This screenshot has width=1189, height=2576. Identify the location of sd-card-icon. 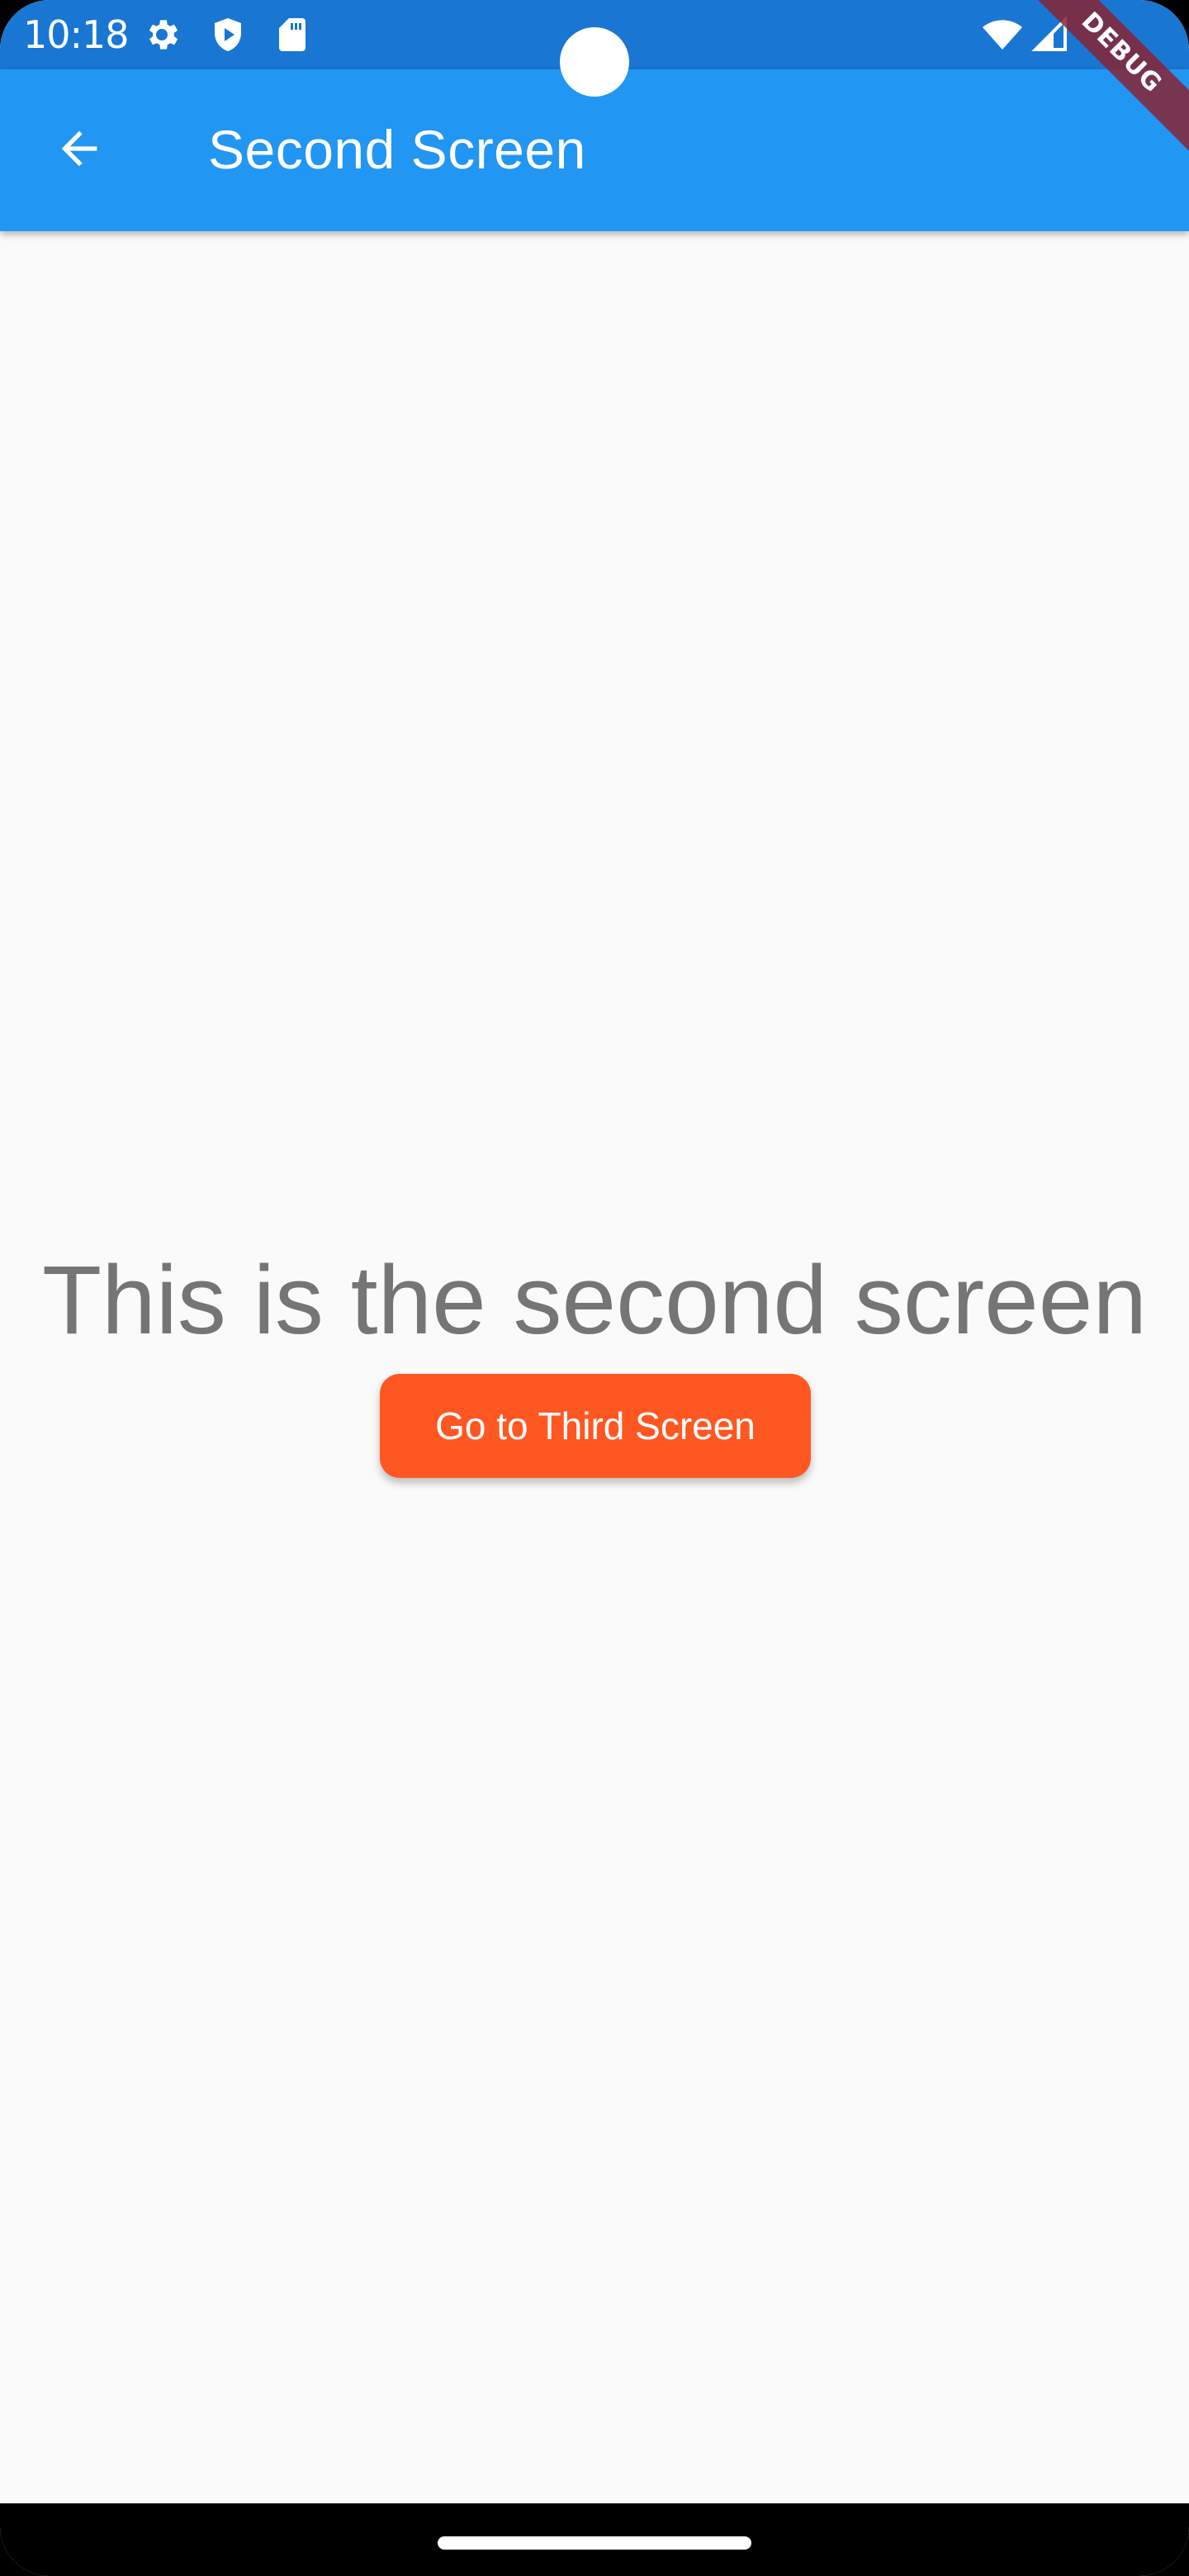
(292, 34).